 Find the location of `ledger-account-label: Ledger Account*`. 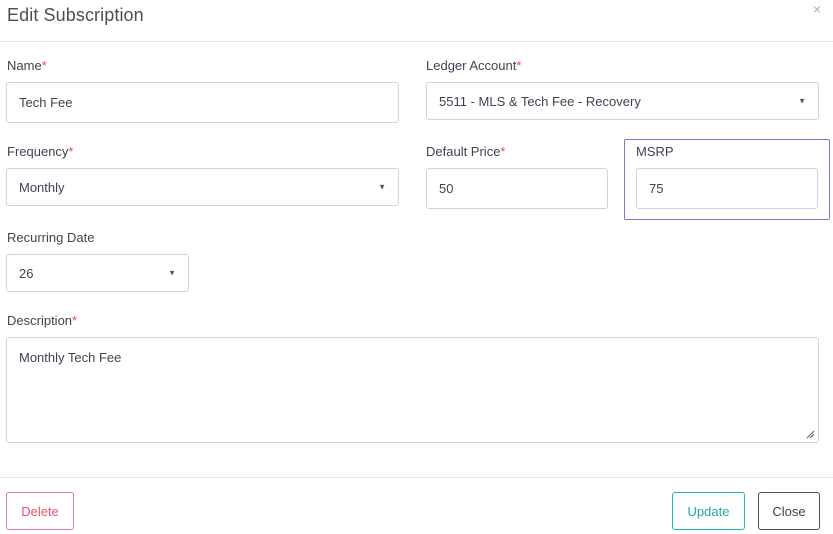

ledger-account-label: Ledger Account* is located at coordinates (473, 65).